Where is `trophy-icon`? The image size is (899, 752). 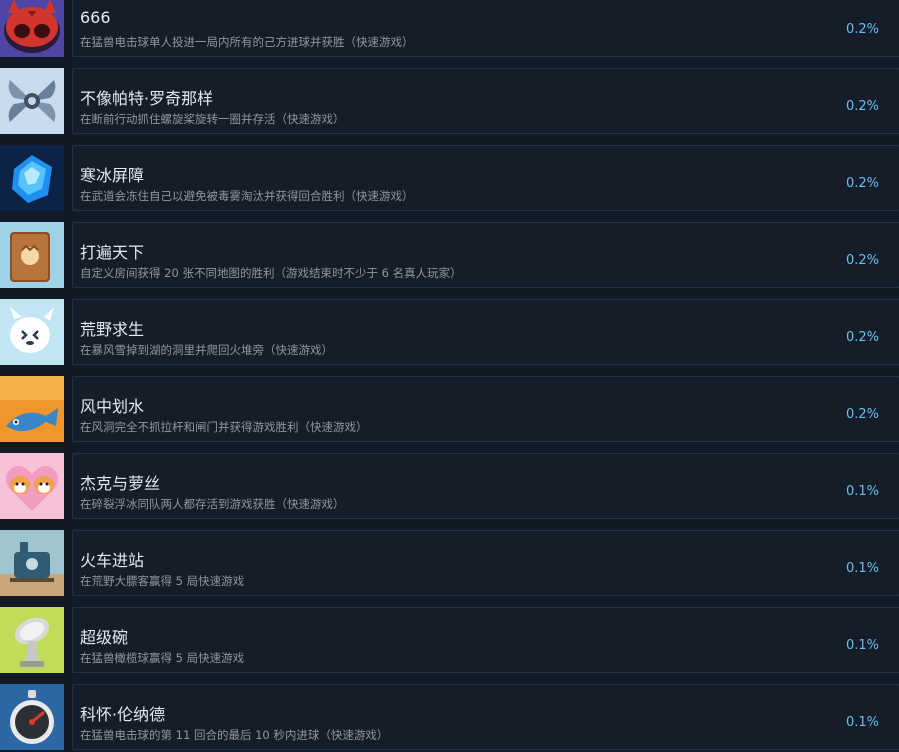 trophy-icon is located at coordinates (32, 640).